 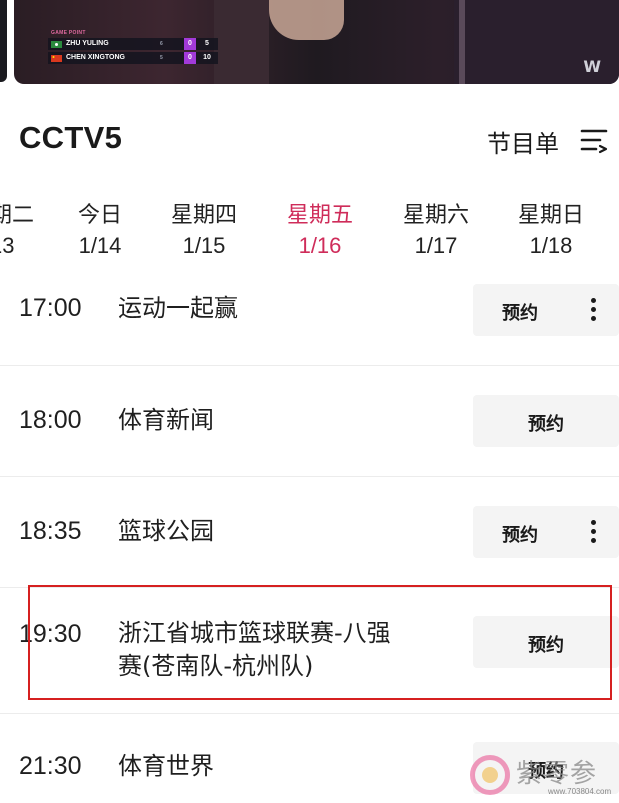 What do you see at coordinates (306, 20) in the screenshot?
I see `video-player-figure` at bounding box center [306, 20].